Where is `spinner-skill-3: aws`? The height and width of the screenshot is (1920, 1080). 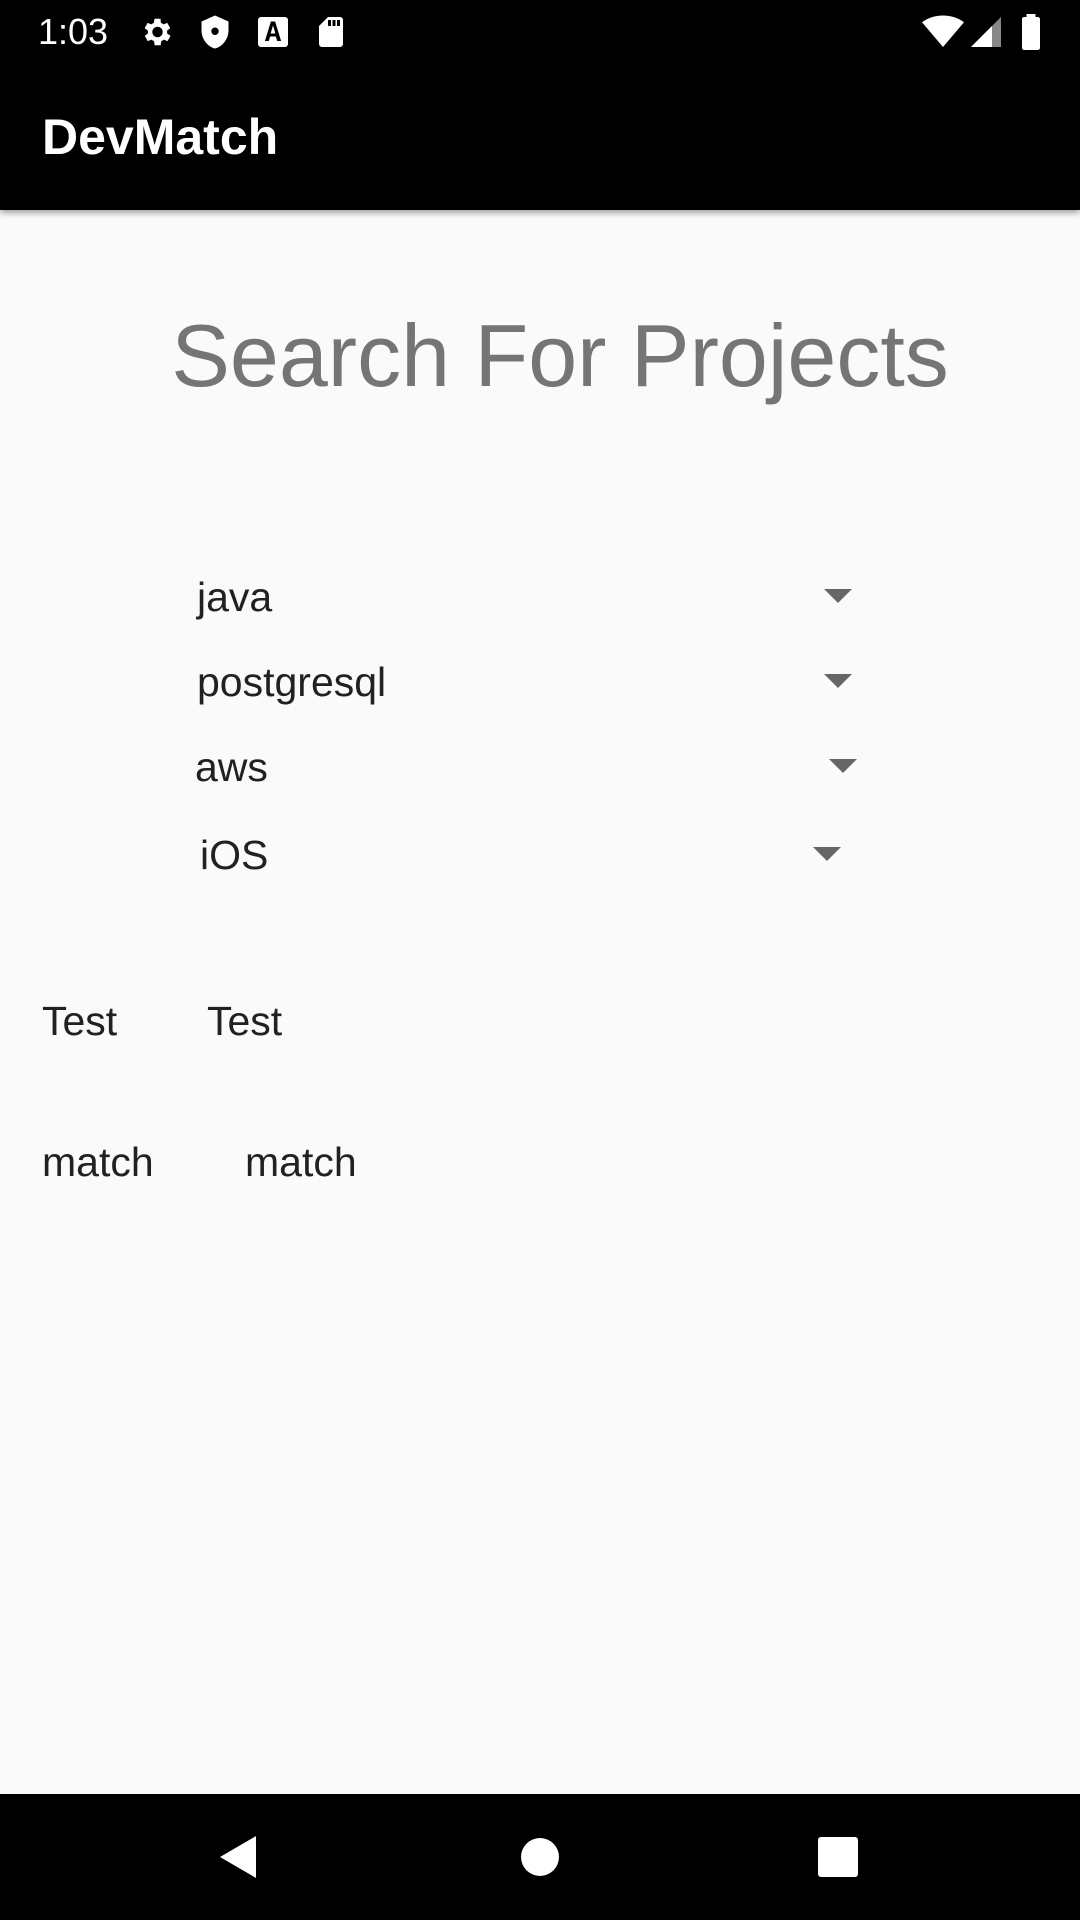 spinner-skill-3: aws is located at coordinates (528, 767).